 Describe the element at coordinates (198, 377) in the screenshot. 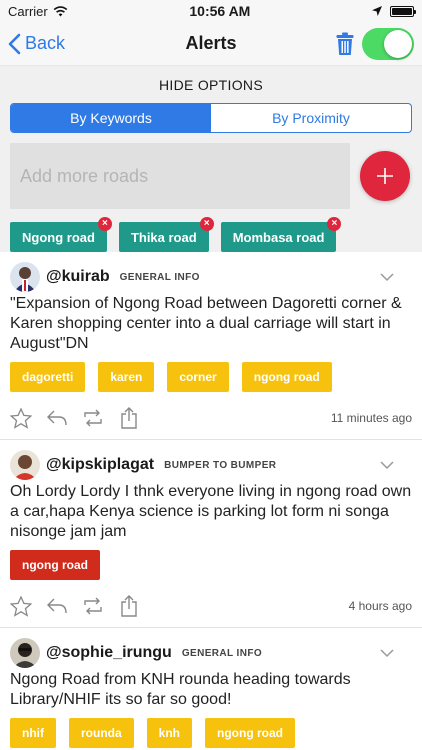

I see `keyword-tag: corner` at that location.